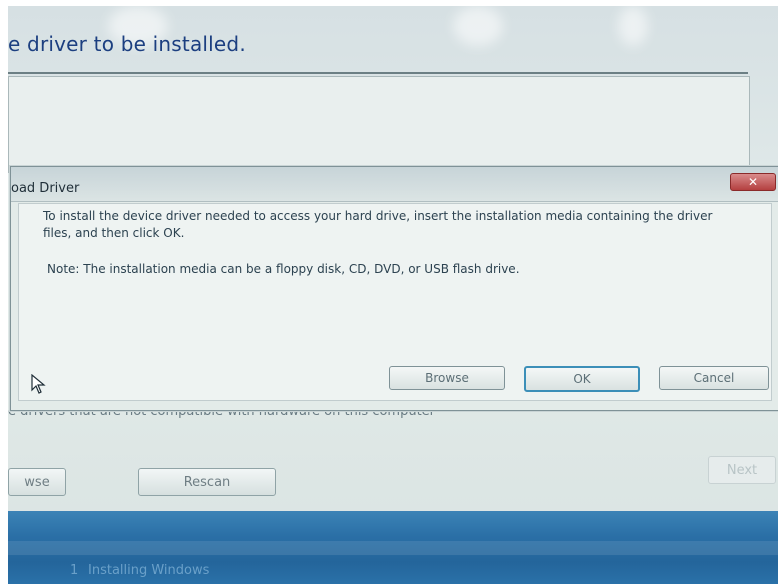  I want to click on taskbar-highlight, so click(393, 548).